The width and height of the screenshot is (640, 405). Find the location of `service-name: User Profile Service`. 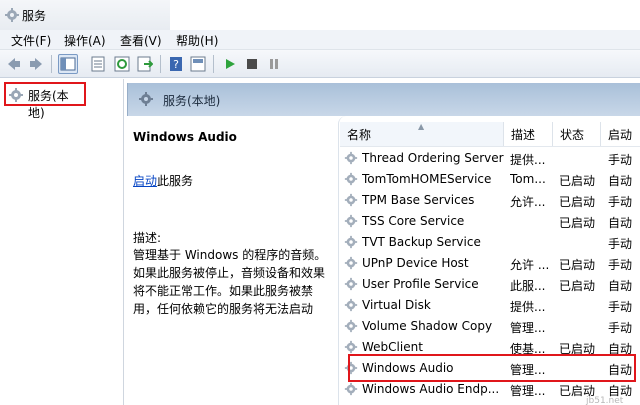

service-name: User Profile Service is located at coordinates (420, 284).